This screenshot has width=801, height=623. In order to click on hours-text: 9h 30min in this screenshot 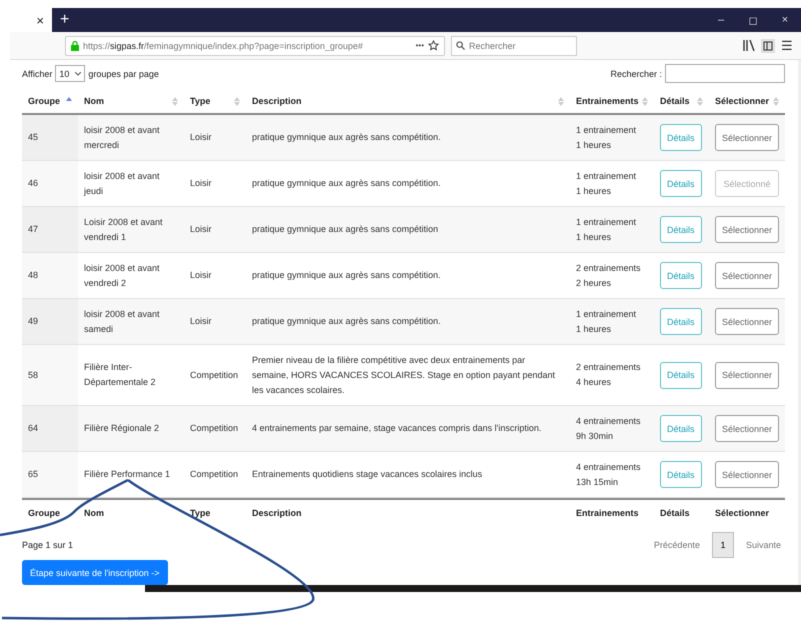, I will do `click(595, 436)`.